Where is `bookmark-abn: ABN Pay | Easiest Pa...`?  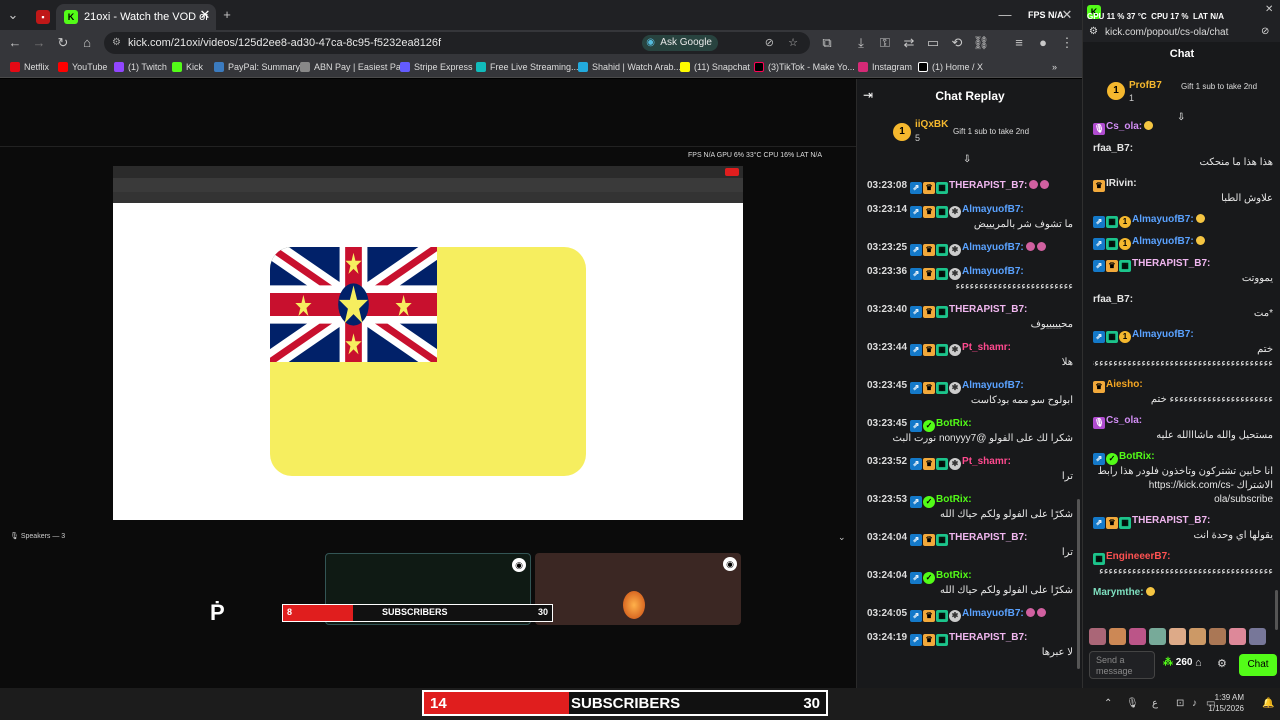
bookmark-abn: ABN Pay | Easiest Pa... is located at coordinates (354, 67).